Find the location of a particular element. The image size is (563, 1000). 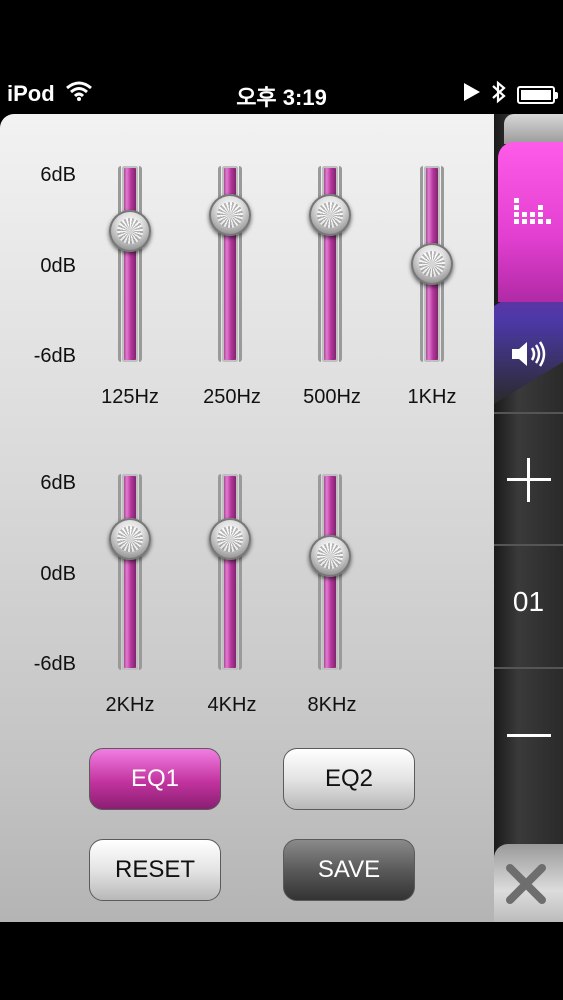

preset-number: 01 is located at coordinates (528, 601).